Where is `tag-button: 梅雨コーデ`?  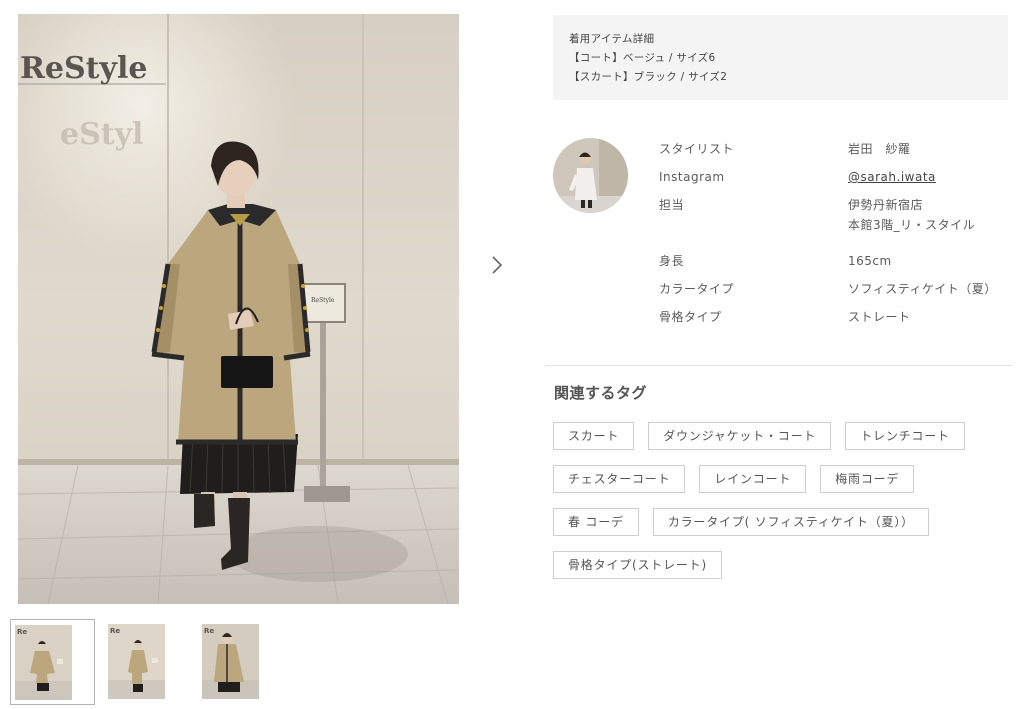
tag-button: 梅雨コーデ is located at coordinates (867, 479).